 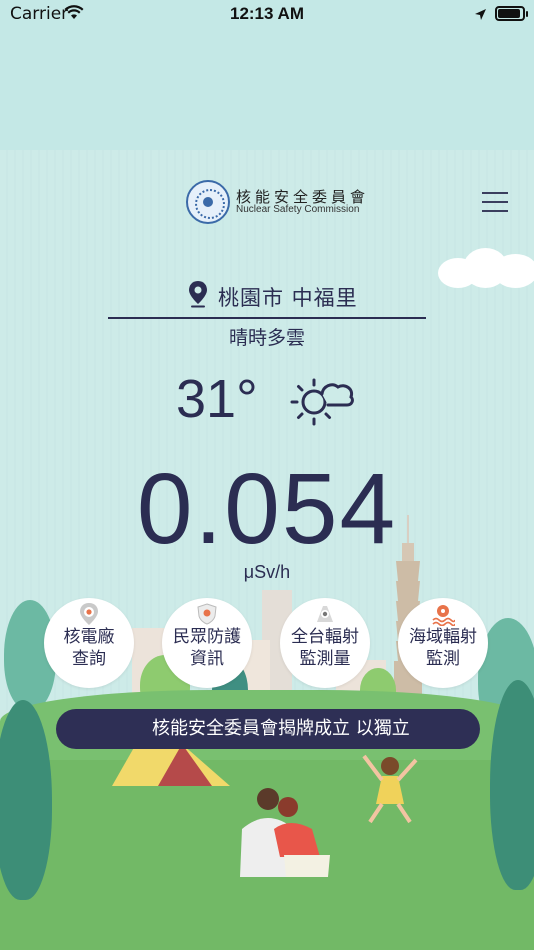 I want to click on quick-link-label: 民眾防護 資訊, so click(x=207, y=648).